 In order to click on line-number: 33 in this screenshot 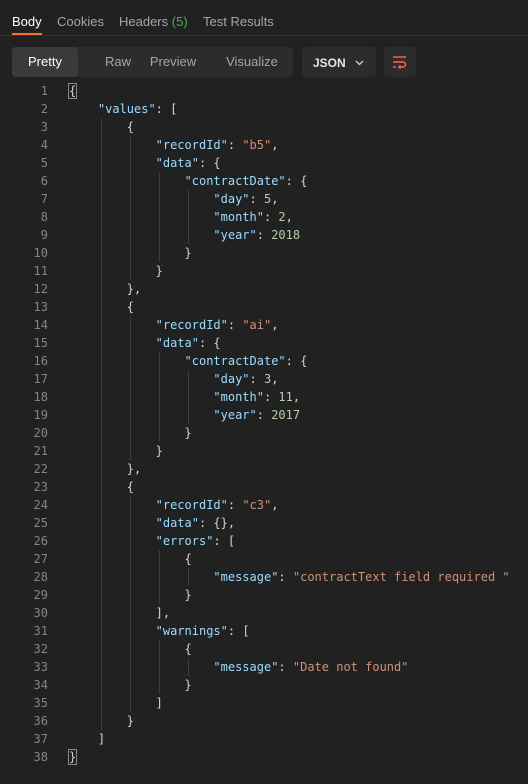, I will do `click(40, 667)`.